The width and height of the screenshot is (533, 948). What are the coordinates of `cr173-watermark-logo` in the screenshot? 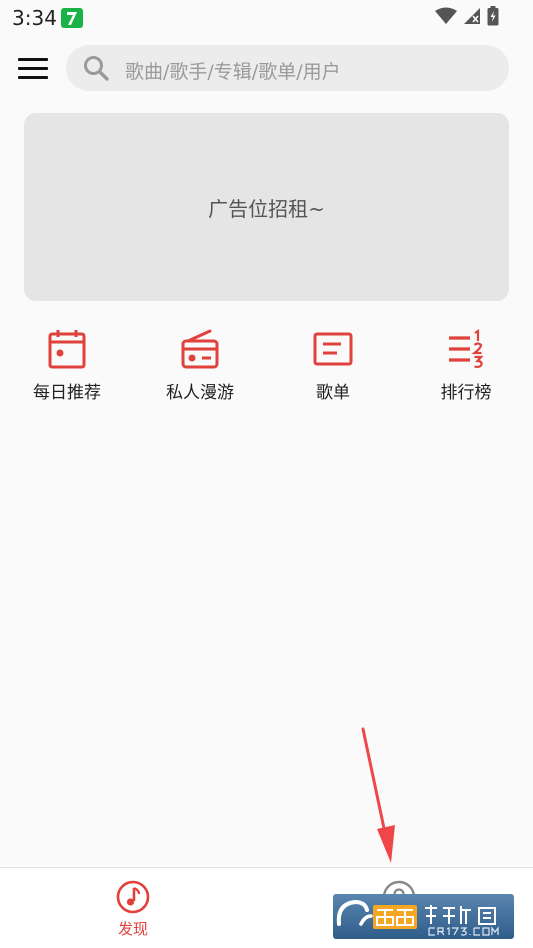 It's located at (423, 916).